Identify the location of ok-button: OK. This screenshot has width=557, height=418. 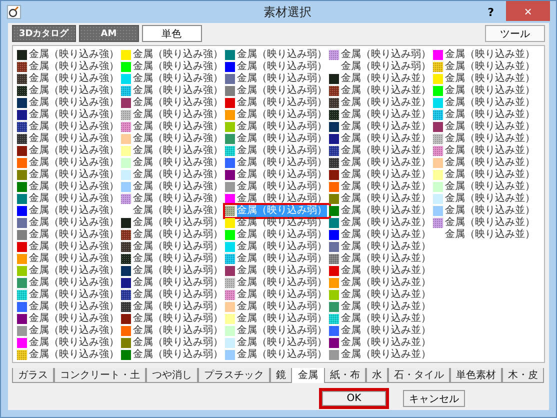
(354, 398).